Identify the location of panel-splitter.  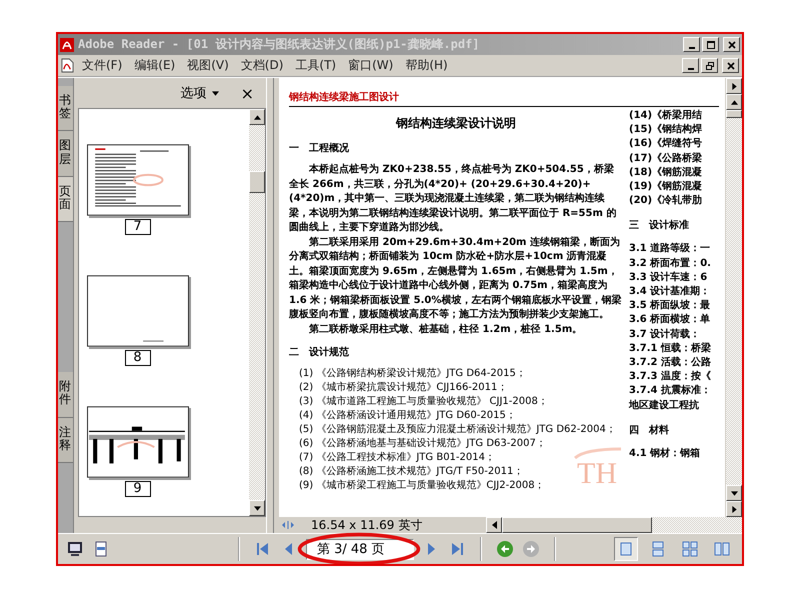
(270, 305).